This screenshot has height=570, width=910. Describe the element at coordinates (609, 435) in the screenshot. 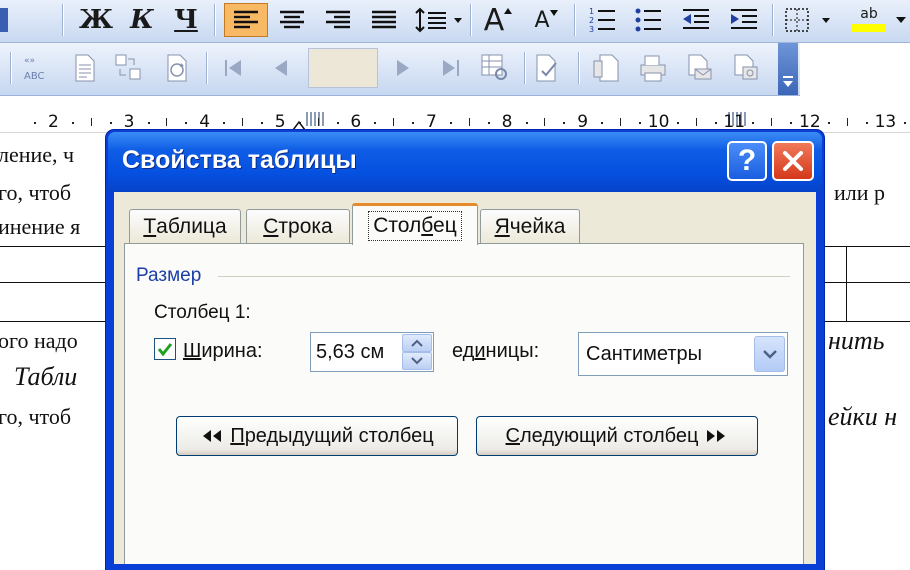

I see `button-label: ледующий столбец` at that location.